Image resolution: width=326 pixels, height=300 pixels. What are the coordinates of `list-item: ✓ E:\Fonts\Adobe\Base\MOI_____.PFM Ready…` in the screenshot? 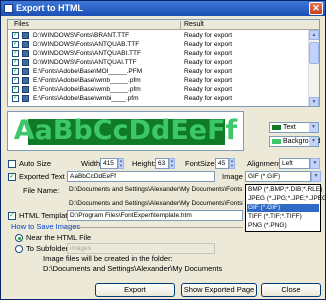 It's located at (157, 71).